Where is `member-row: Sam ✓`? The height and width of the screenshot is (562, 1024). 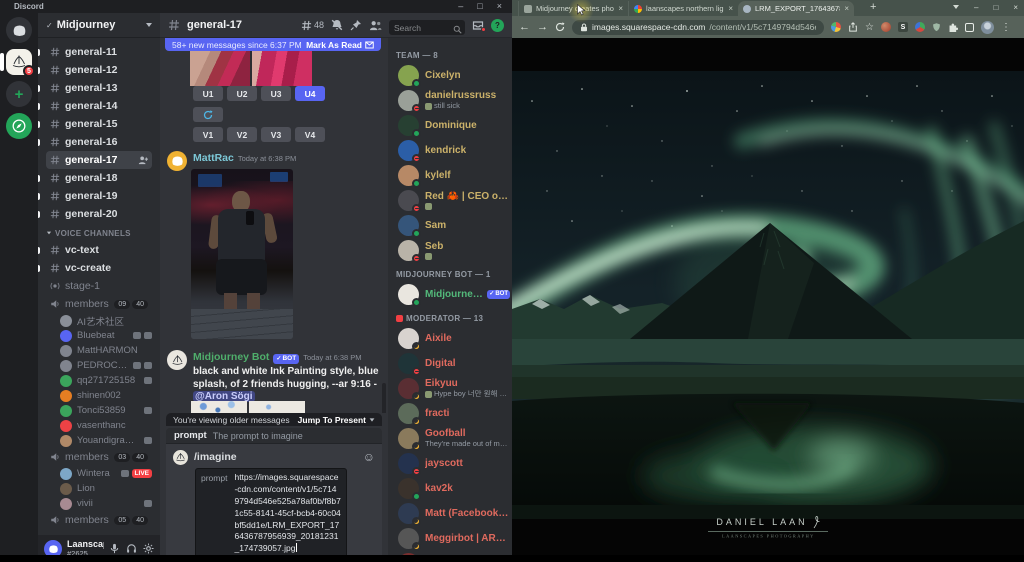
member-row: Sam ✓ is located at coordinates (454, 225).